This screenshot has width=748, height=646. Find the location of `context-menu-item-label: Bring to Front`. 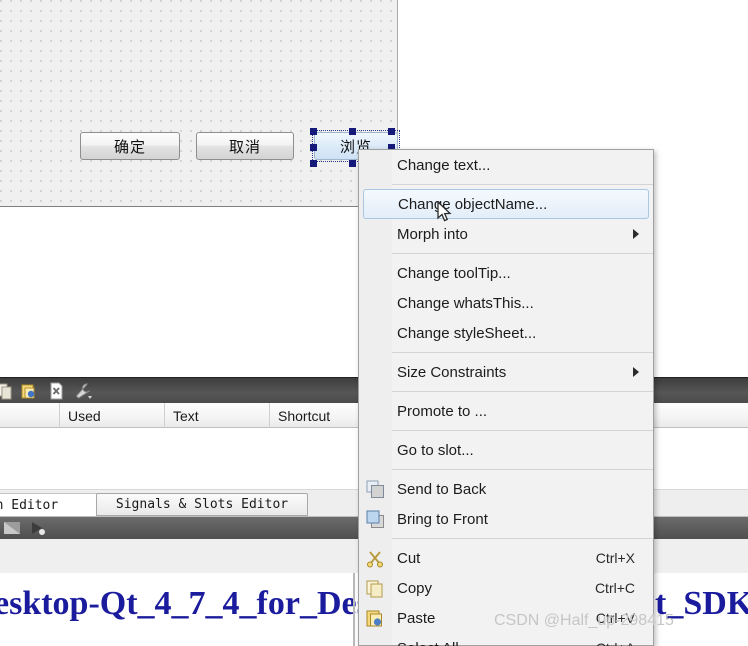

context-menu-item-label: Bring to Front is located at coordinates (442, 519).